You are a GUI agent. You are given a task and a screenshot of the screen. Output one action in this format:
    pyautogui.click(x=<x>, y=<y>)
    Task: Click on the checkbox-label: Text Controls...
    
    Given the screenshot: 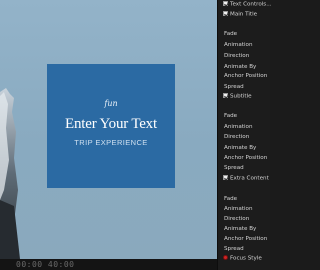 What is the action you would take?
    pyautogui.click(x=251, y=4)
    